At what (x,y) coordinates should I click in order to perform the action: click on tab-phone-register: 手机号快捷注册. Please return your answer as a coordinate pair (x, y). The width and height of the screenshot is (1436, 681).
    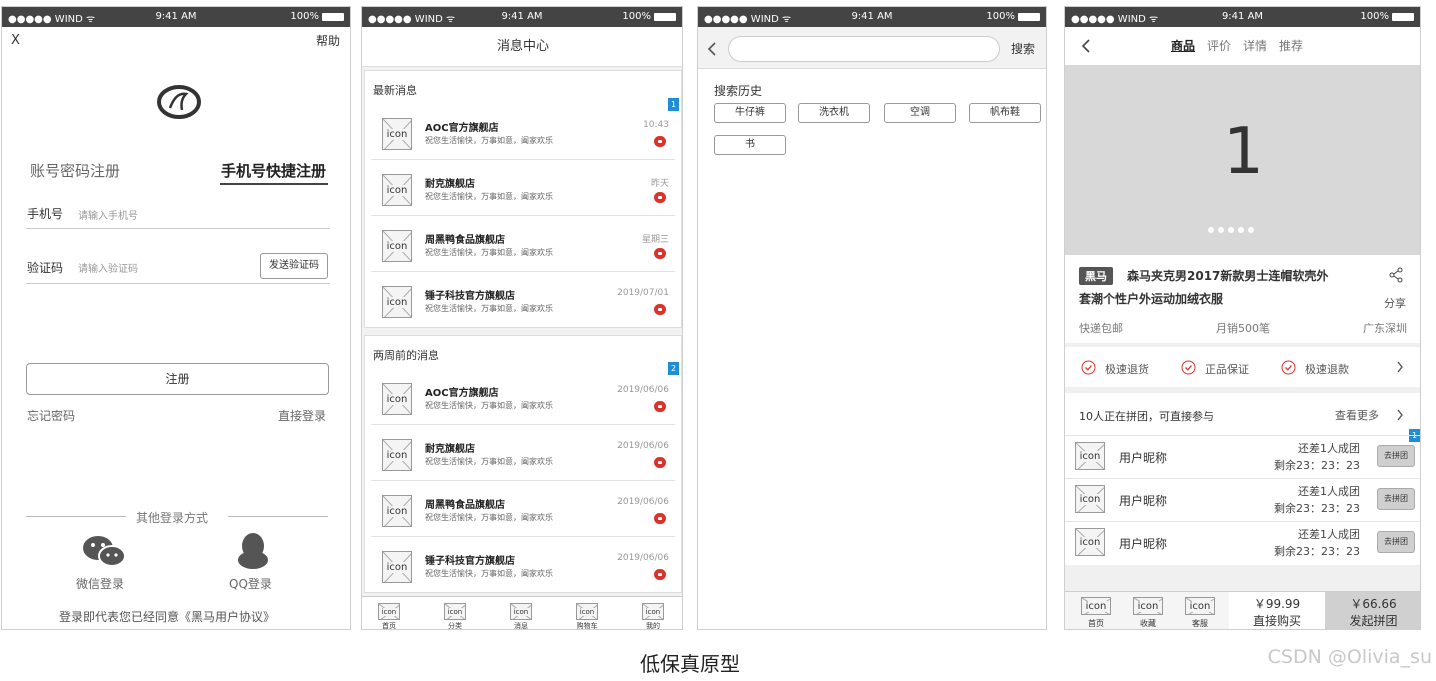
    Looking at the image, I should click on (273, 170).